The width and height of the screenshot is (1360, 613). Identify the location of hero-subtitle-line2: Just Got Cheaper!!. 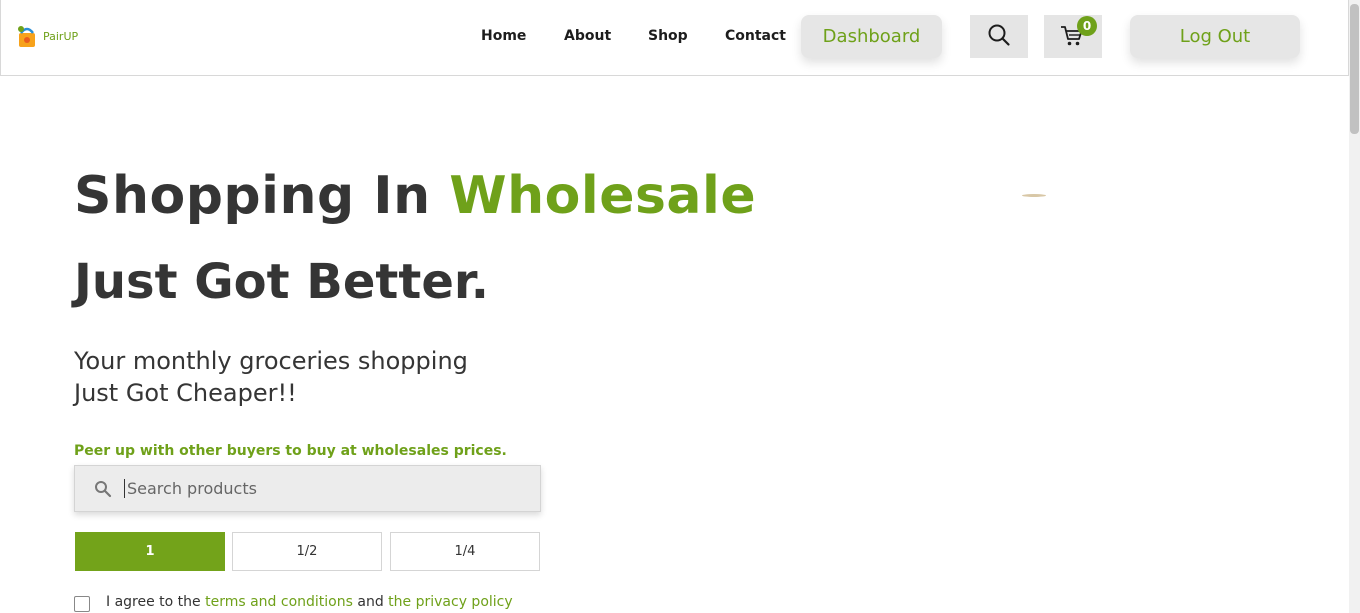
(185, 393).